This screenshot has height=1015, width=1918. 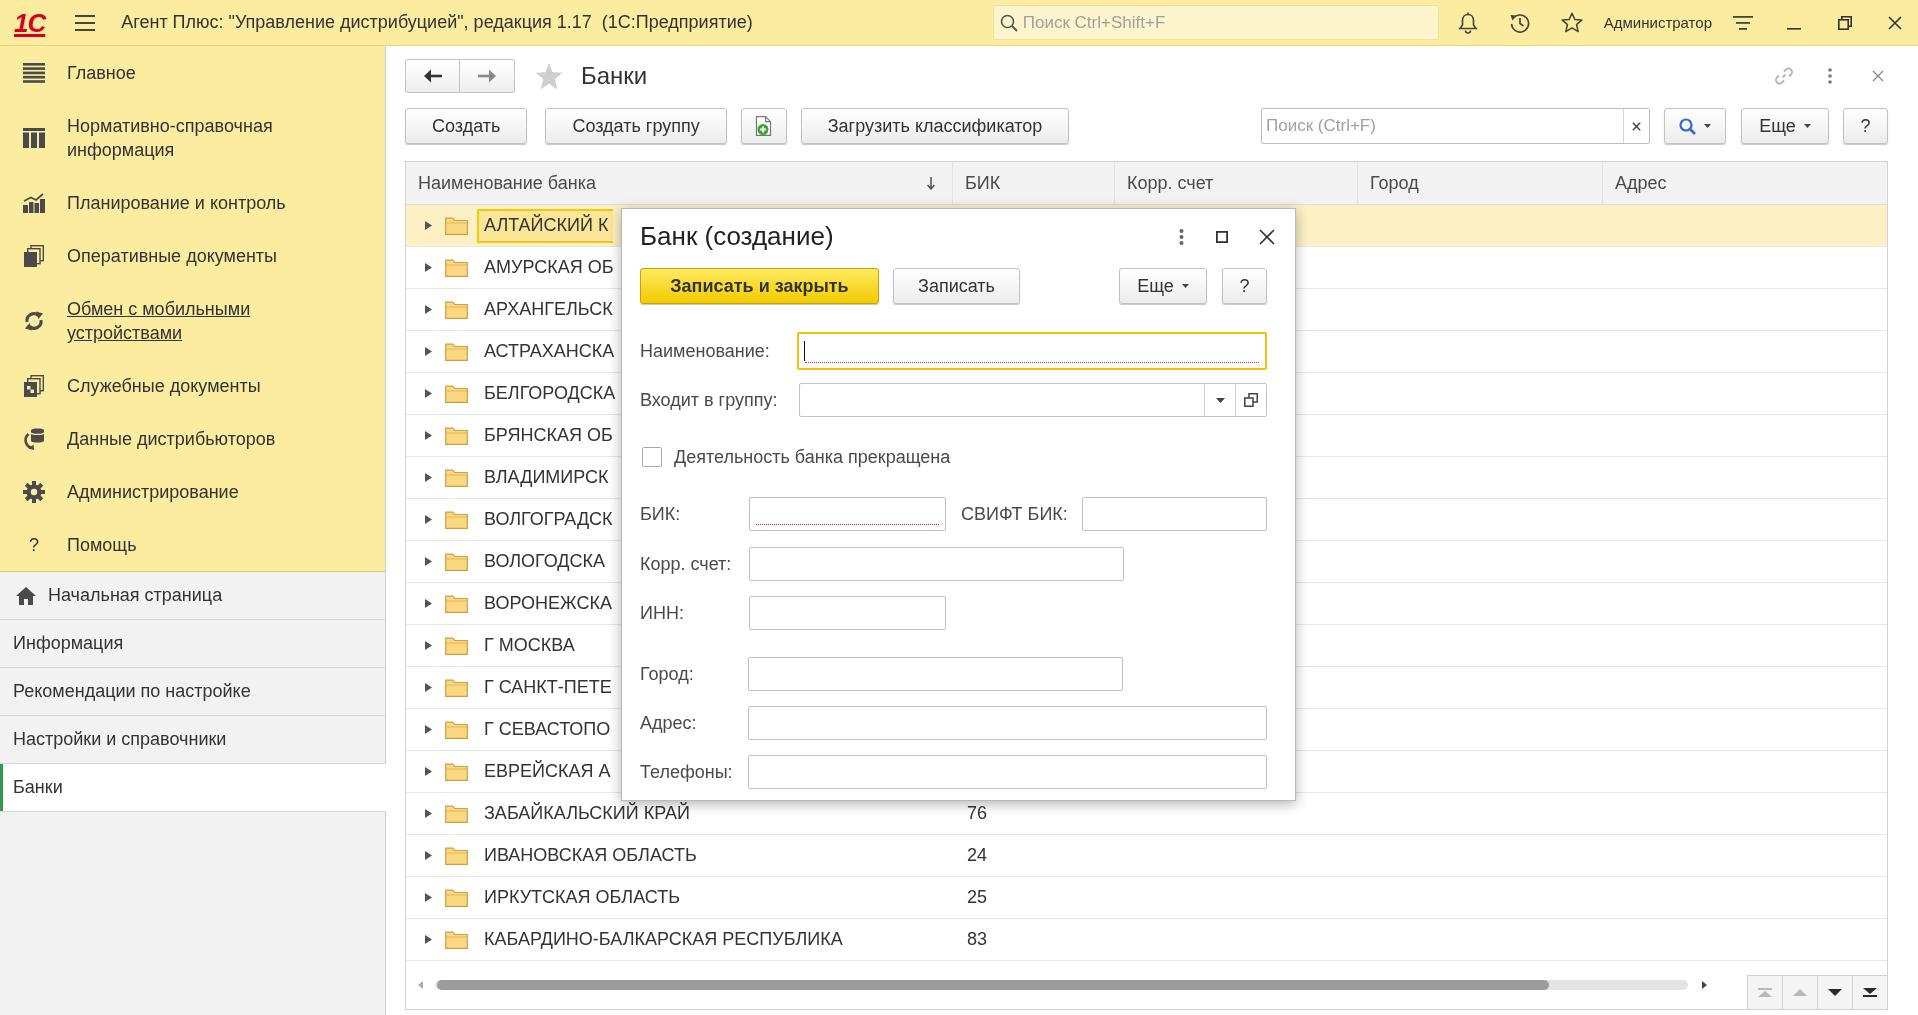 I want to click on help-icon: ?, so click(x=34, y=545).